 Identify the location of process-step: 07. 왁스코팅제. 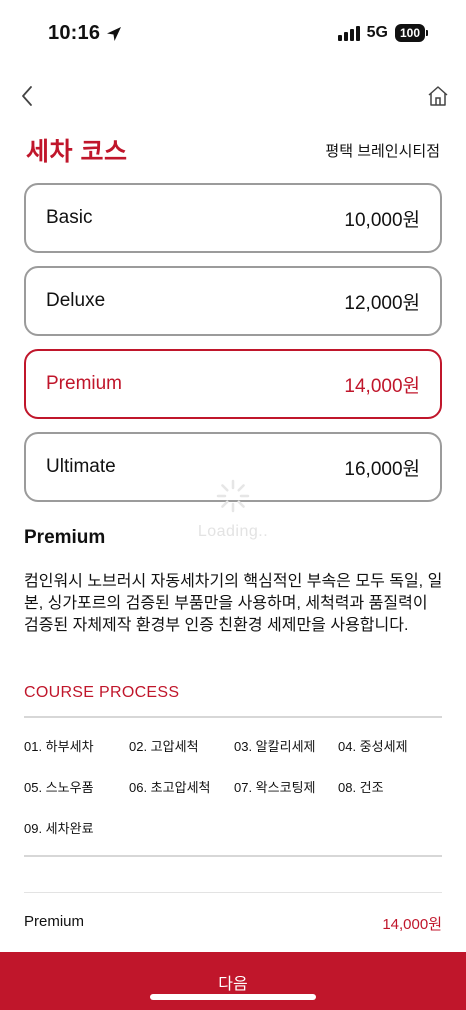
(275, 787).